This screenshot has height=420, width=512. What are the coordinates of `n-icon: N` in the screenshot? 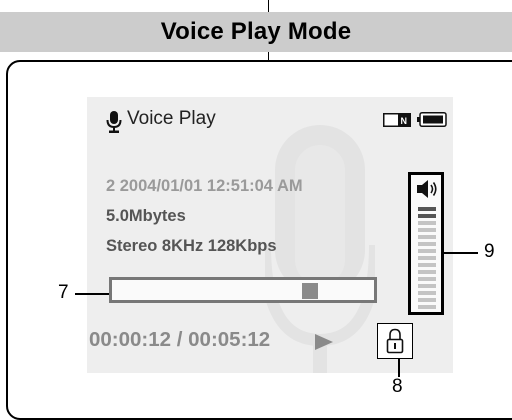 It's located at (397, 120).